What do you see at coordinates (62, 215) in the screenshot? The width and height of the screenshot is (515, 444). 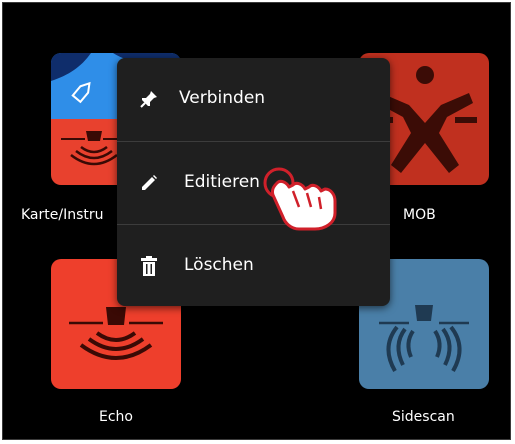 I see `karte-label: Karte/Instru` at bounding box center [62, 215].